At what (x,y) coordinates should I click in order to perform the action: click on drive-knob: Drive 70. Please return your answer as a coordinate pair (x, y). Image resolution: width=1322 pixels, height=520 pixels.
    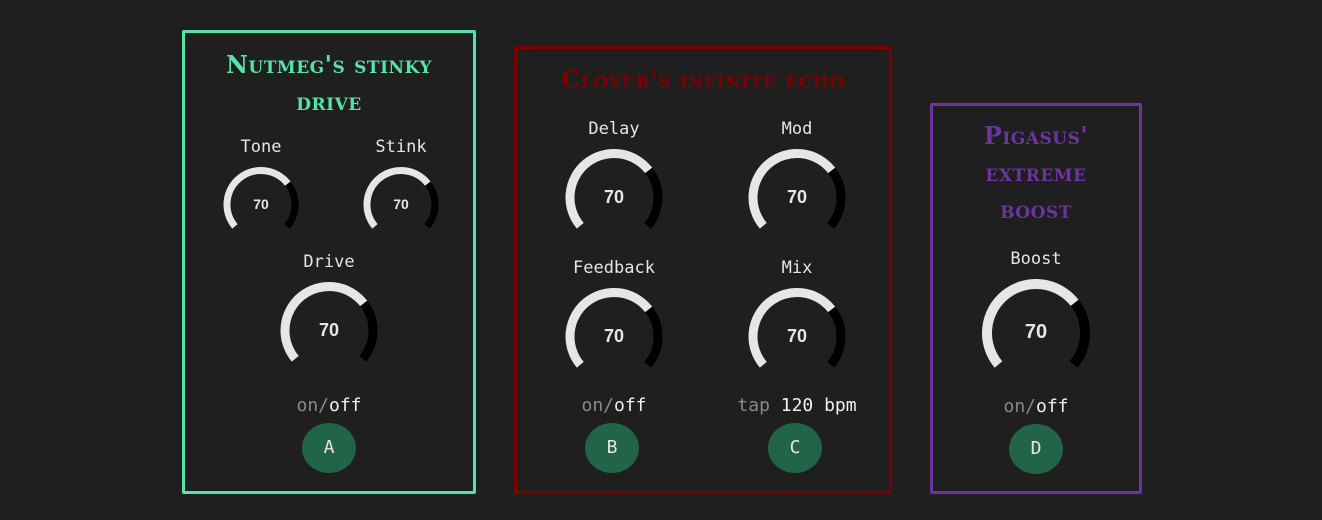
    Looking at the image, I should click on (329, 312).